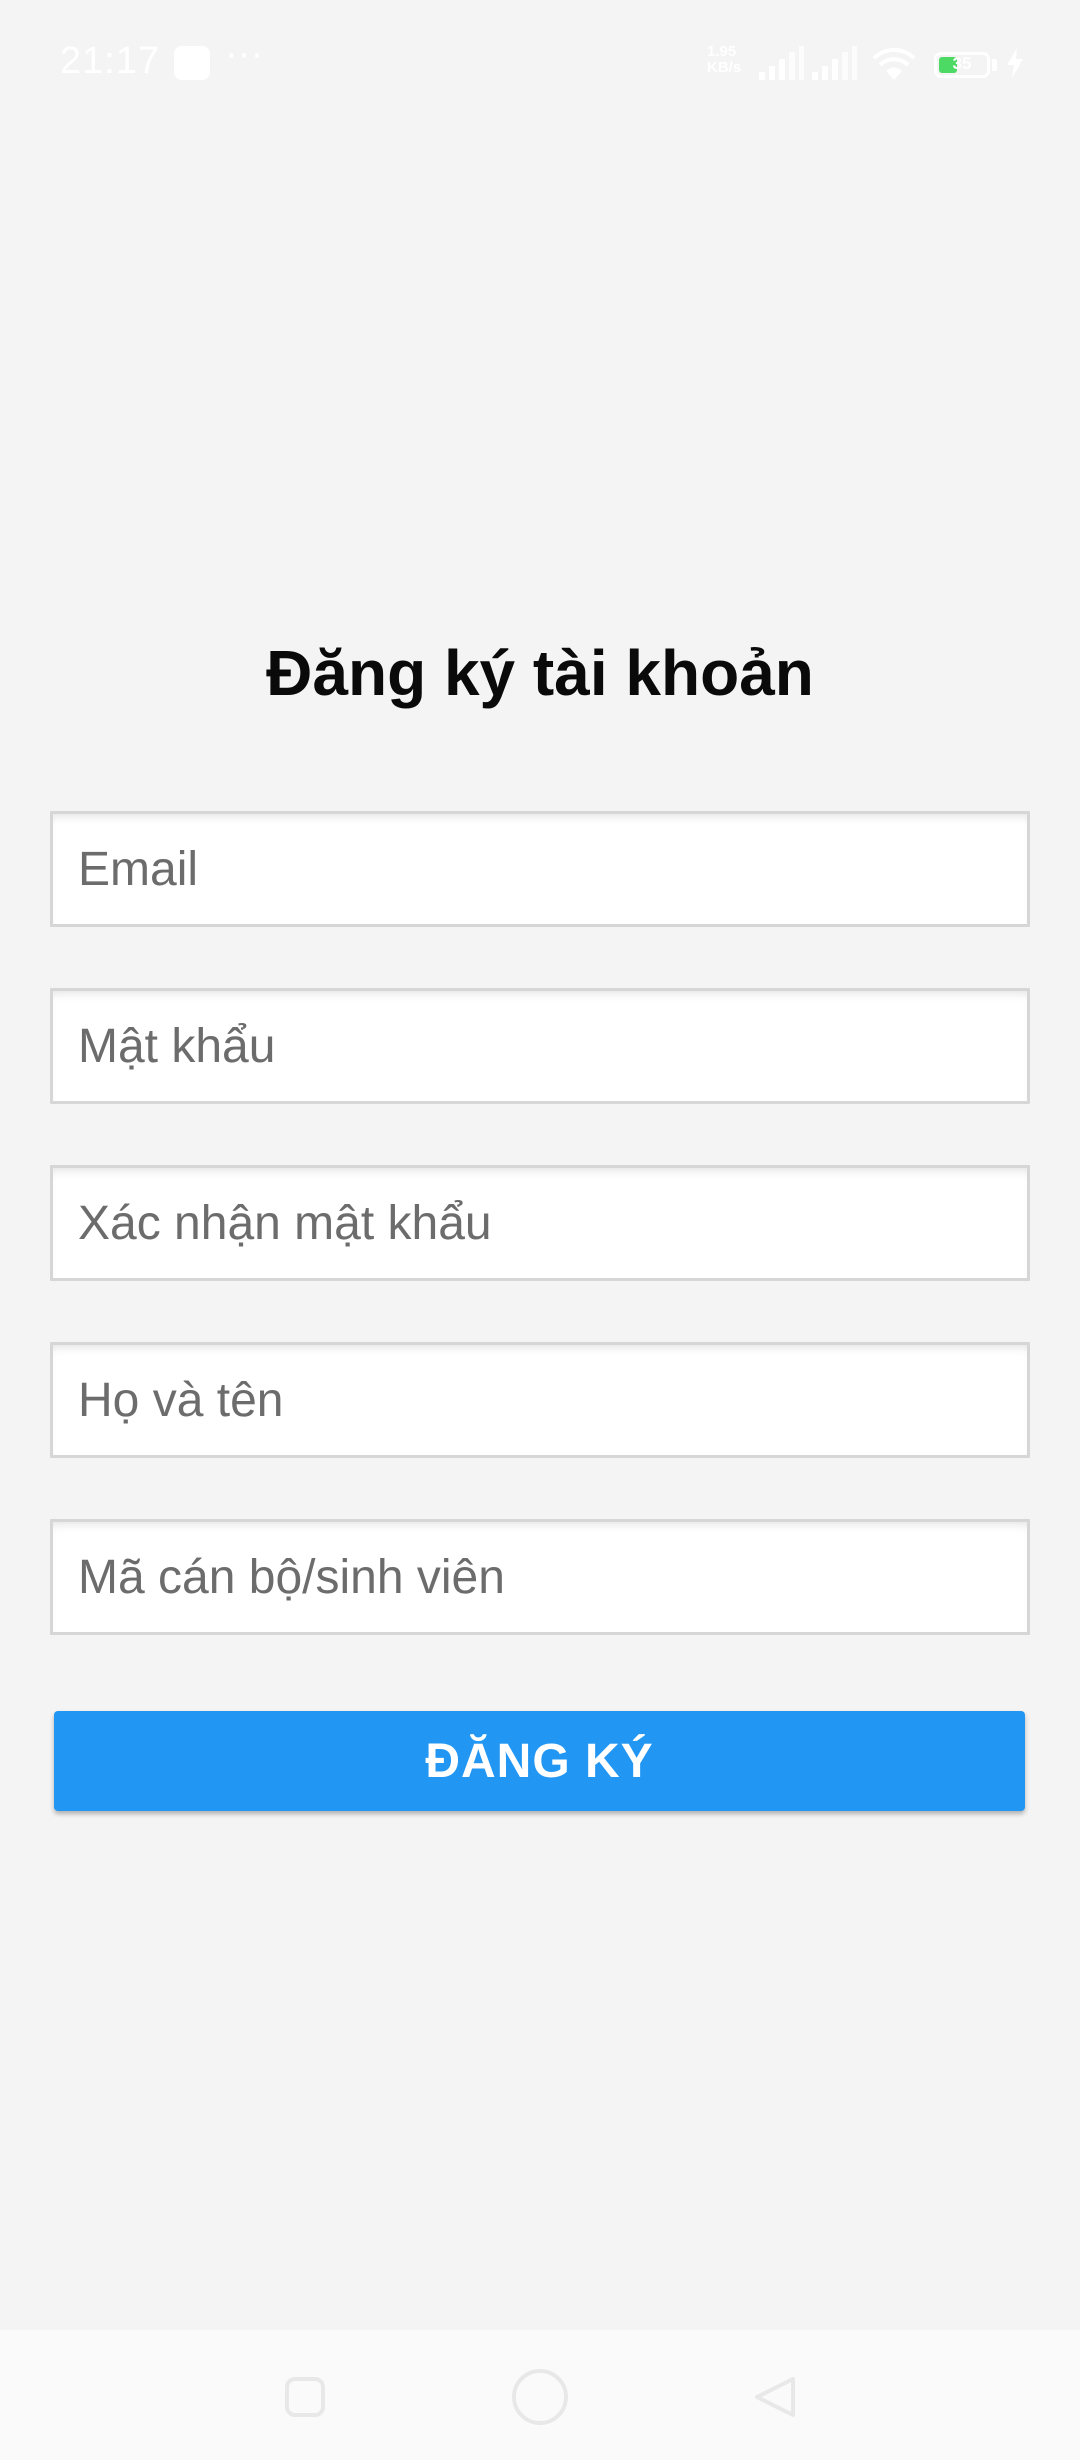  I want to click on page-title: Đăng ký tài khoản, so click(540, 673).